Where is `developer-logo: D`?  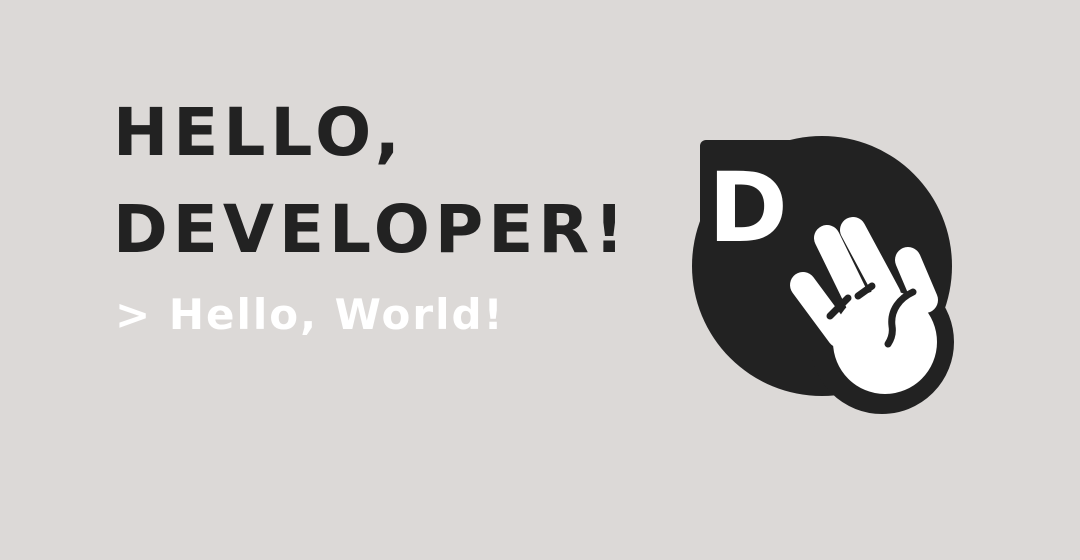
developer-logo: D is located at coordinates (823, 275).